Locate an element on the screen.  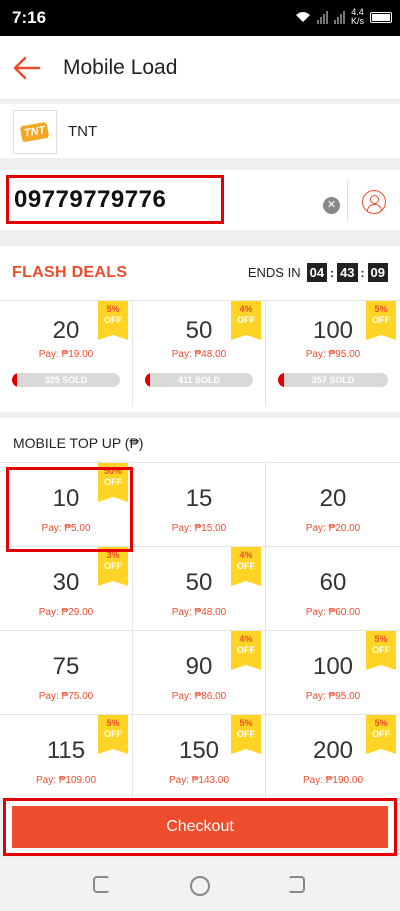
sold-count: 411 SOLD is located at coordinates (199, 380).